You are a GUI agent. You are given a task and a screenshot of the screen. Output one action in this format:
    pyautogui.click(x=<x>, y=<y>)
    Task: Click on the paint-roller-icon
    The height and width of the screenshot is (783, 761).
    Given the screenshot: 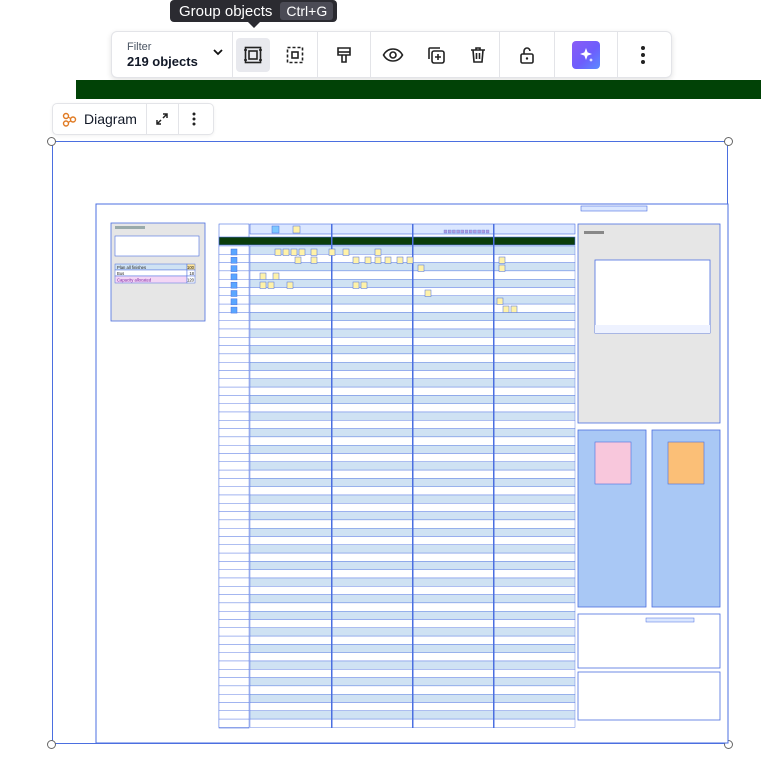 What is the action you would take?
    pyautogui.click(x=344, y=54)
    